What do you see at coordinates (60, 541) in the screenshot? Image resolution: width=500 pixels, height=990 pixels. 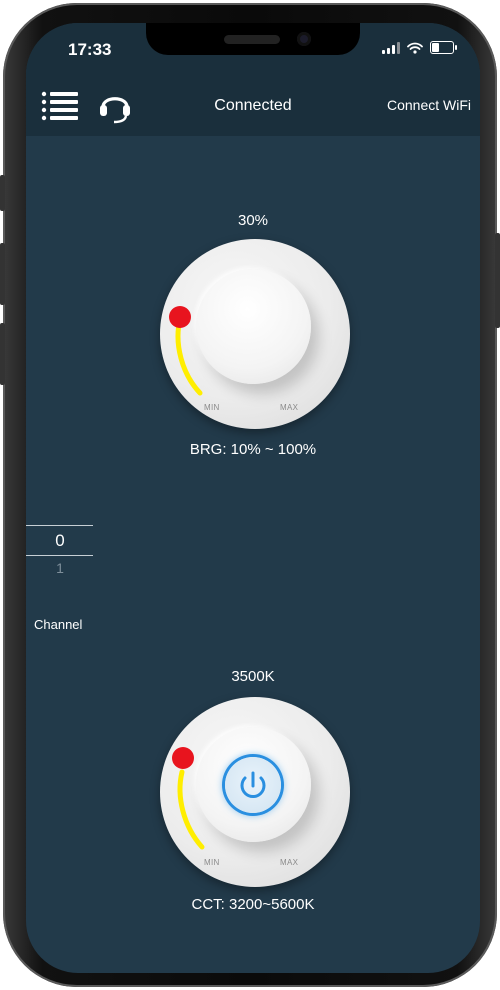 I see `channel-current-value: 0` at bounding box center [60, 541].